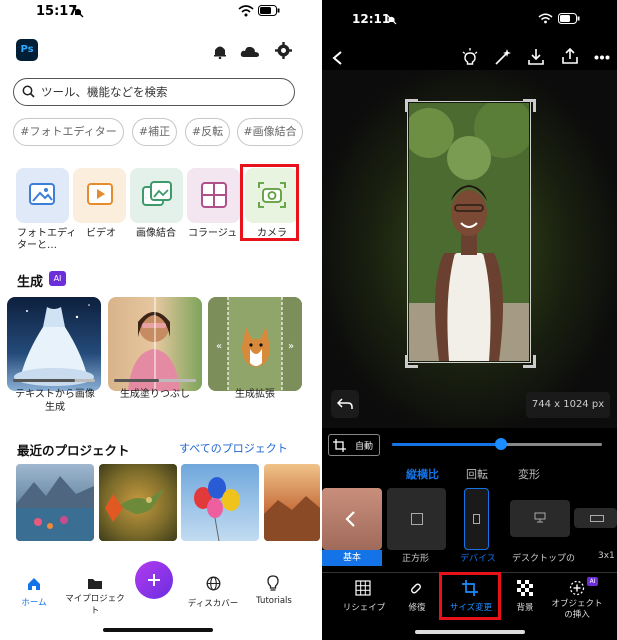 Image resolution: width=617 pixels, height=640 pixels. Describe the element at coordinates (34, 584) in the screenshot. I see `home-icon` at that location.